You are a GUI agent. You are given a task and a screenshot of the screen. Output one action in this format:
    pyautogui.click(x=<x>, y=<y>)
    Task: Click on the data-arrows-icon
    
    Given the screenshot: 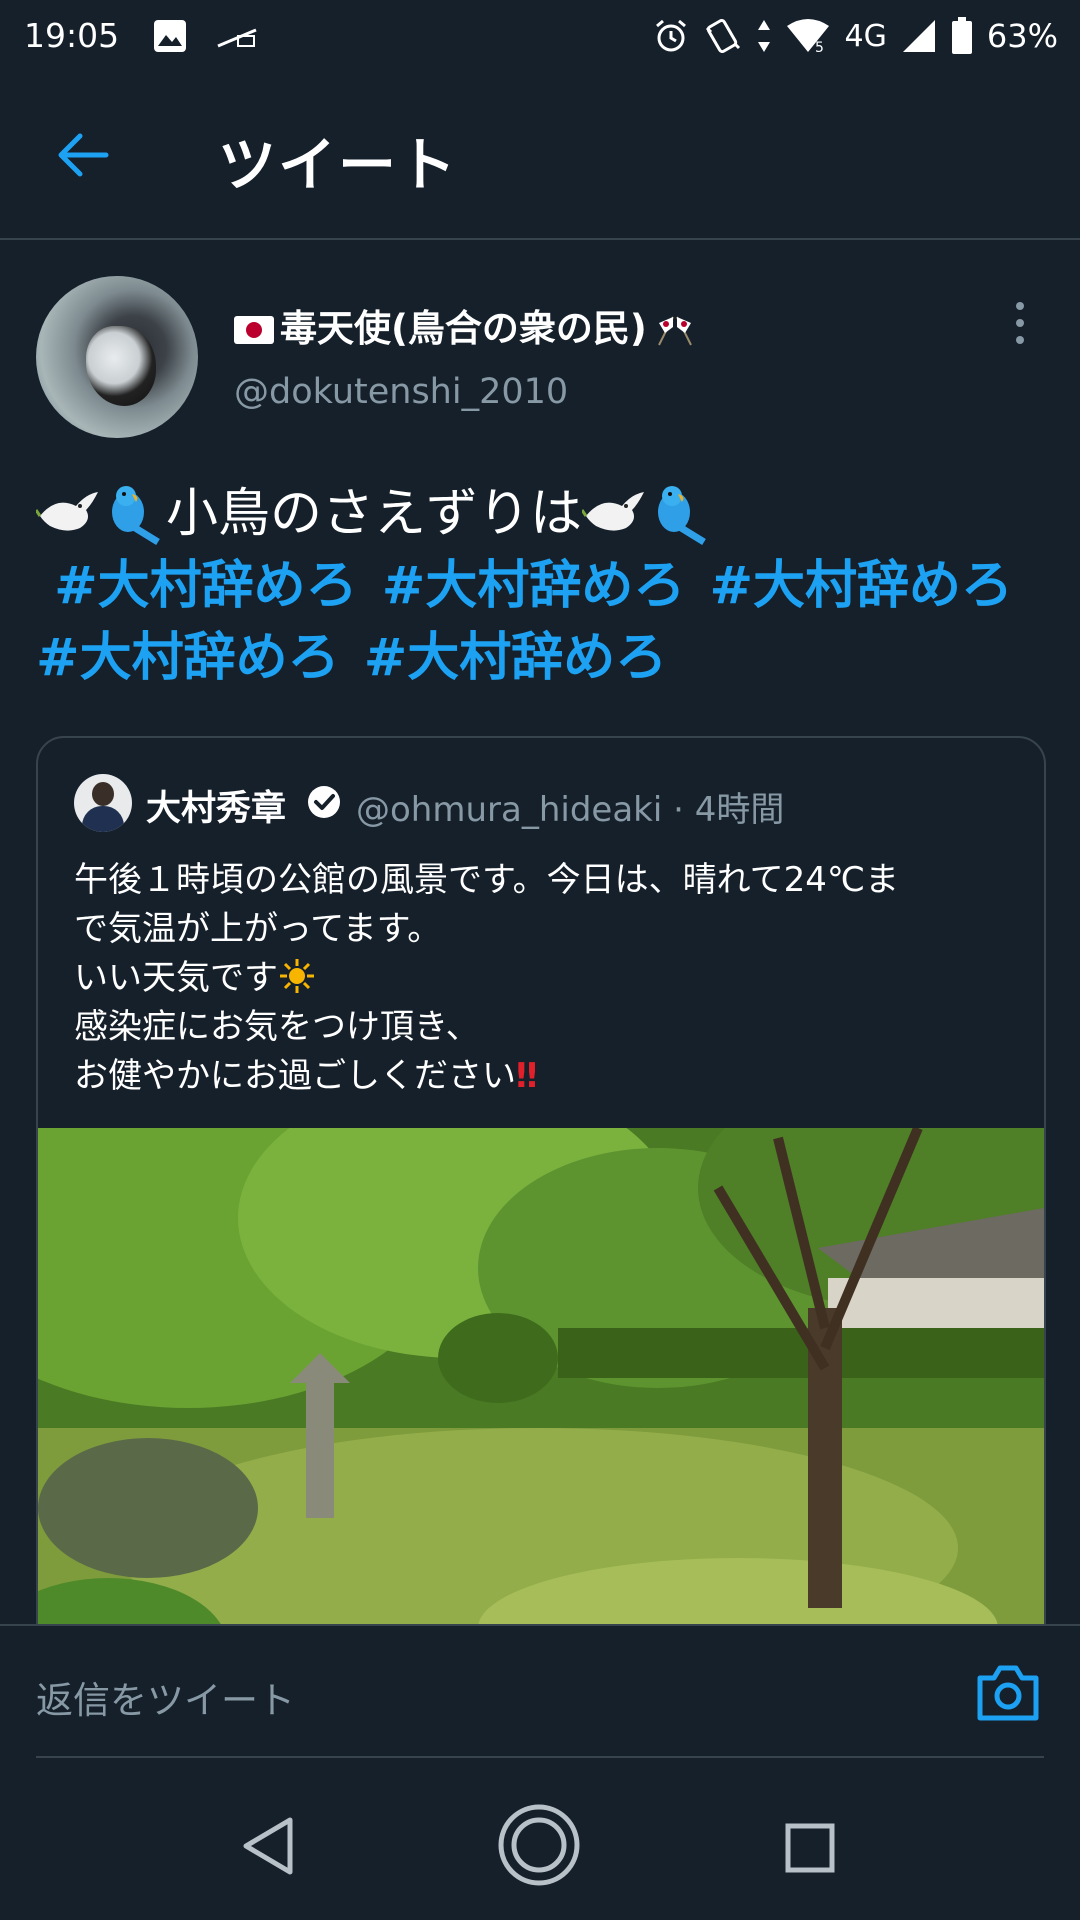 What is the action you would take?
    pyautogui.click(x=763, y=36)
    